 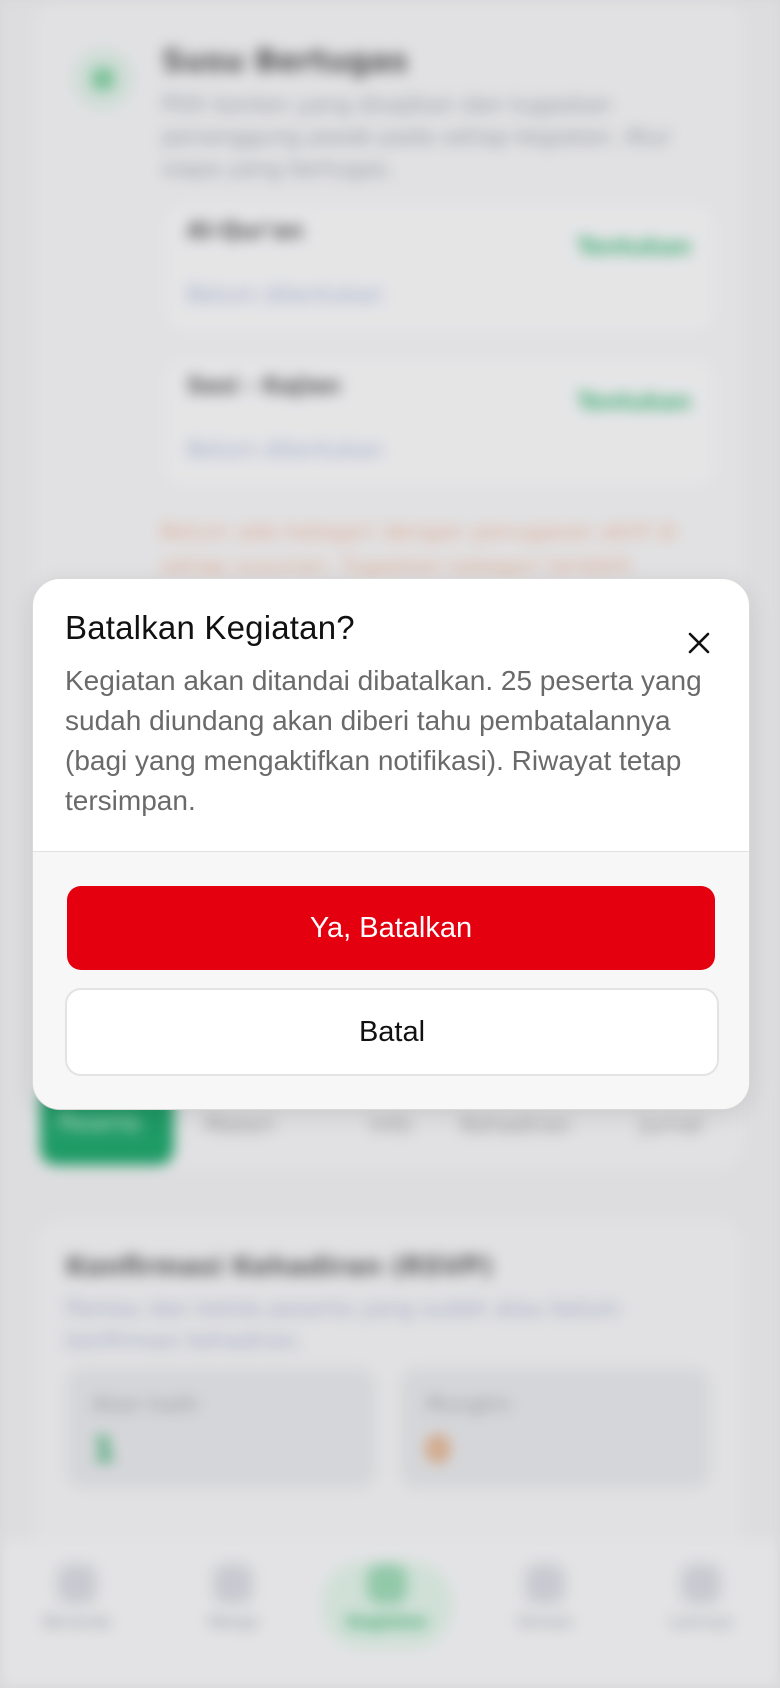 I want to click on close-icon, so click(x=699, y=643).